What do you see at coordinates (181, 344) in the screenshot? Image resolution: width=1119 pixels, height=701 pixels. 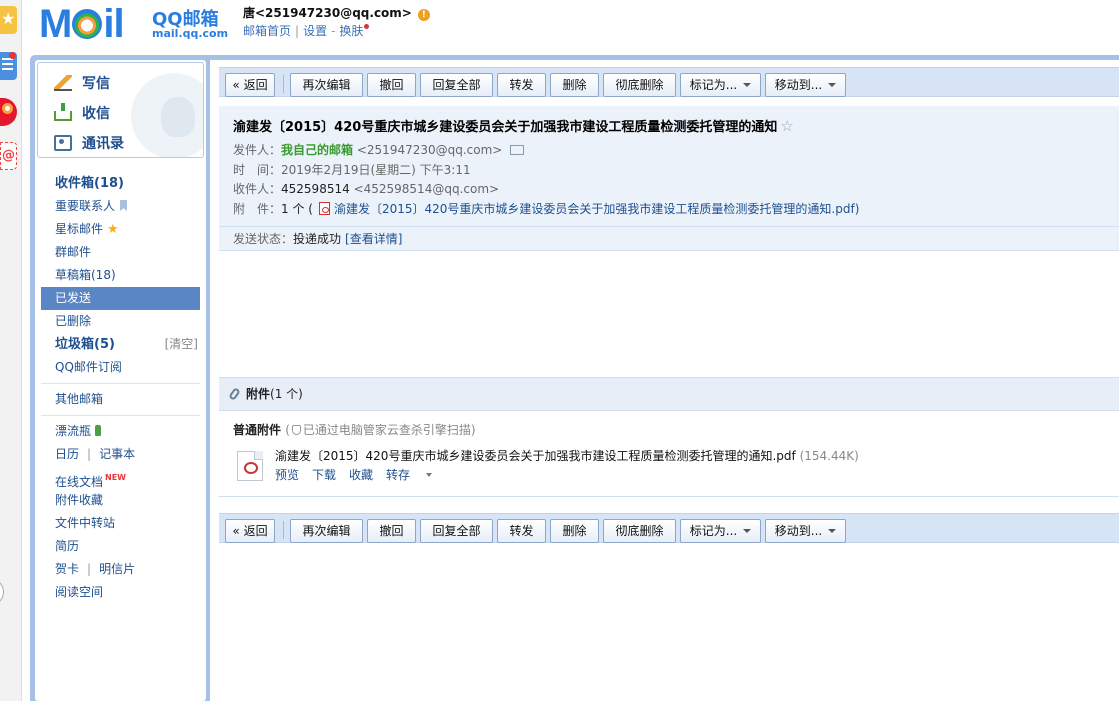 I see `clear-spam-link: [清空]` at bounding box center [181, 344].